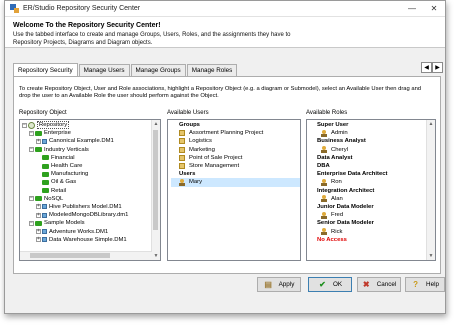 This screenshot has height=330, width=454. I want to click on tab-scroll-left-icon: ◀, so click(426, 67).